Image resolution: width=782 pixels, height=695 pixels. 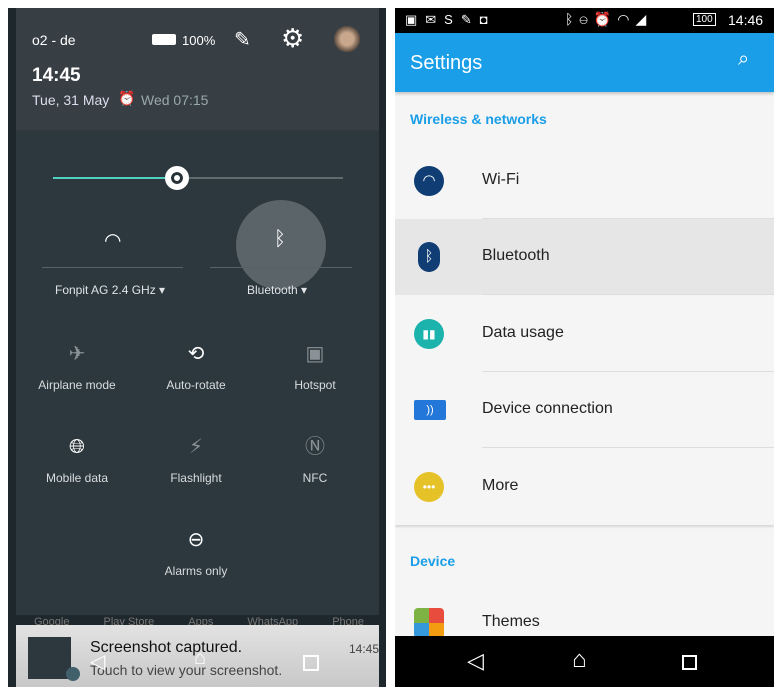 What do you see at coordinates (446, 63) in the screenshot?
I see `page-title: Settings` at bounding box center [446, 63].